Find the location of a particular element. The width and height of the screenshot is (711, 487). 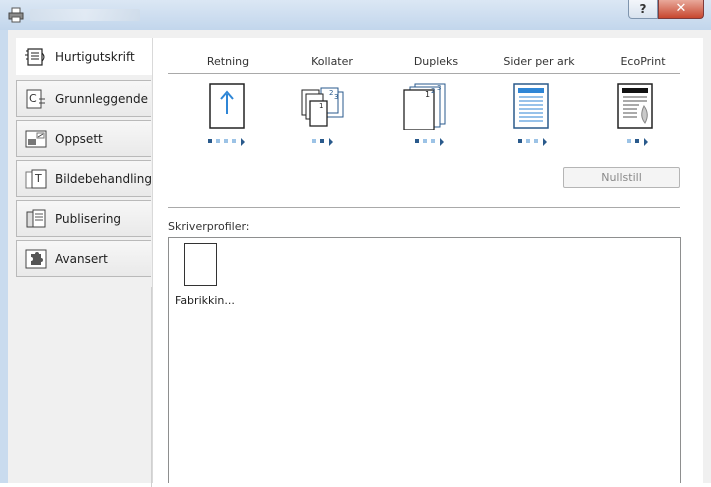

collate-number: 1 is located at coordinates (321, 106).